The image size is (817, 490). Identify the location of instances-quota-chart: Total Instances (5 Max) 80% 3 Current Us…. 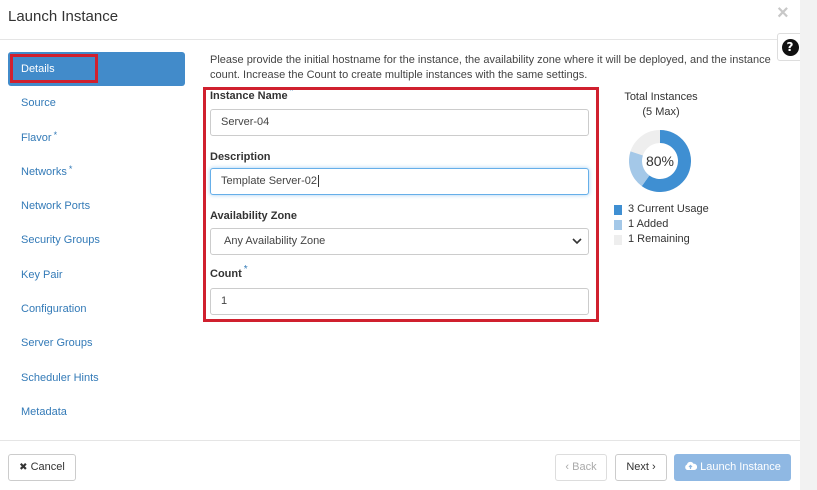
(662, 167).